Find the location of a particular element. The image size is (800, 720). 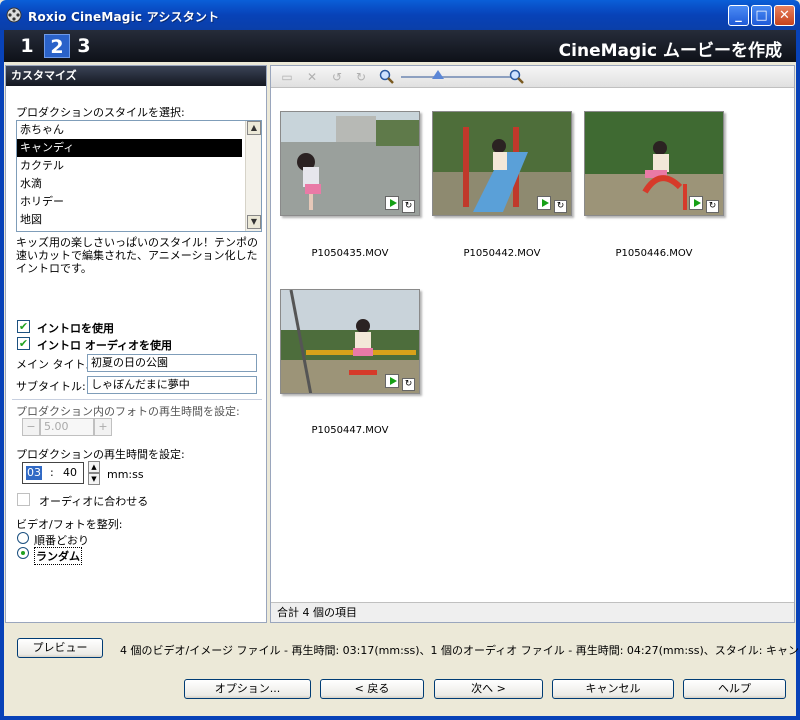

media-status-bar: 合計 4 個の項目 is located at coordinates (532, 612).